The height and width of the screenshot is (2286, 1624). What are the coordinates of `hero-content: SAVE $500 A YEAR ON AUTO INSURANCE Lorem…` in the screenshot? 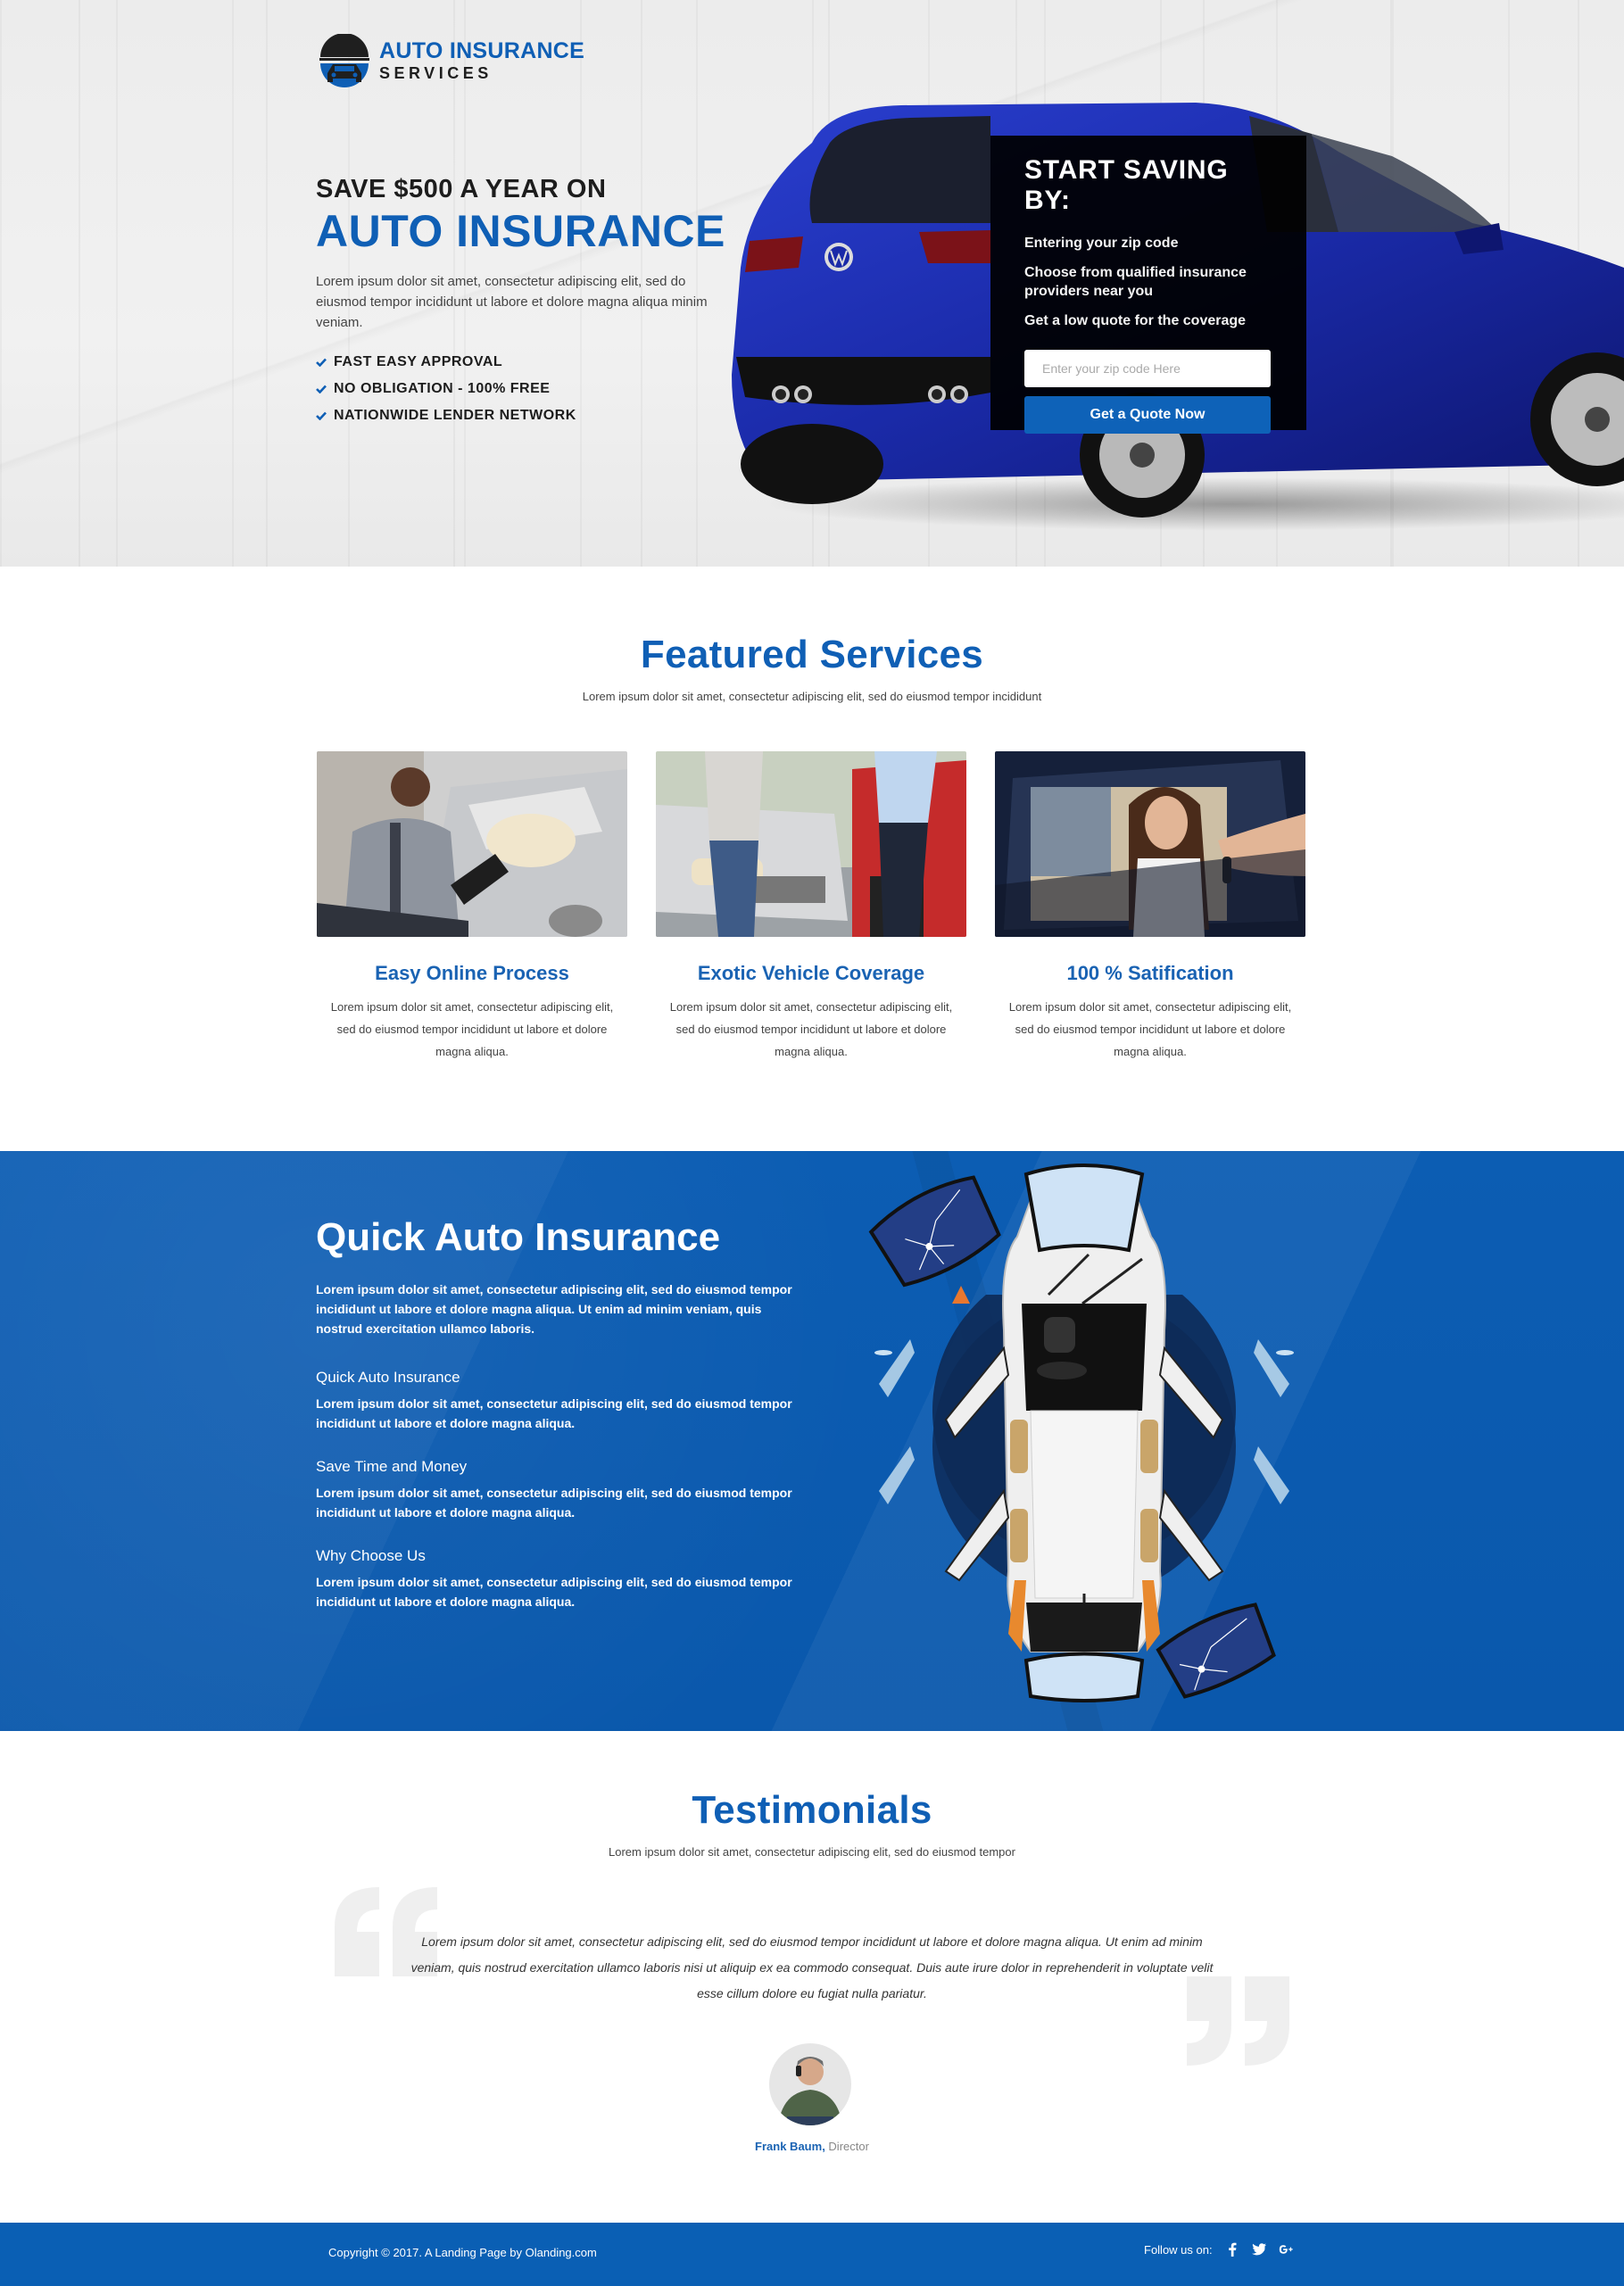 It's located at (525, 302).